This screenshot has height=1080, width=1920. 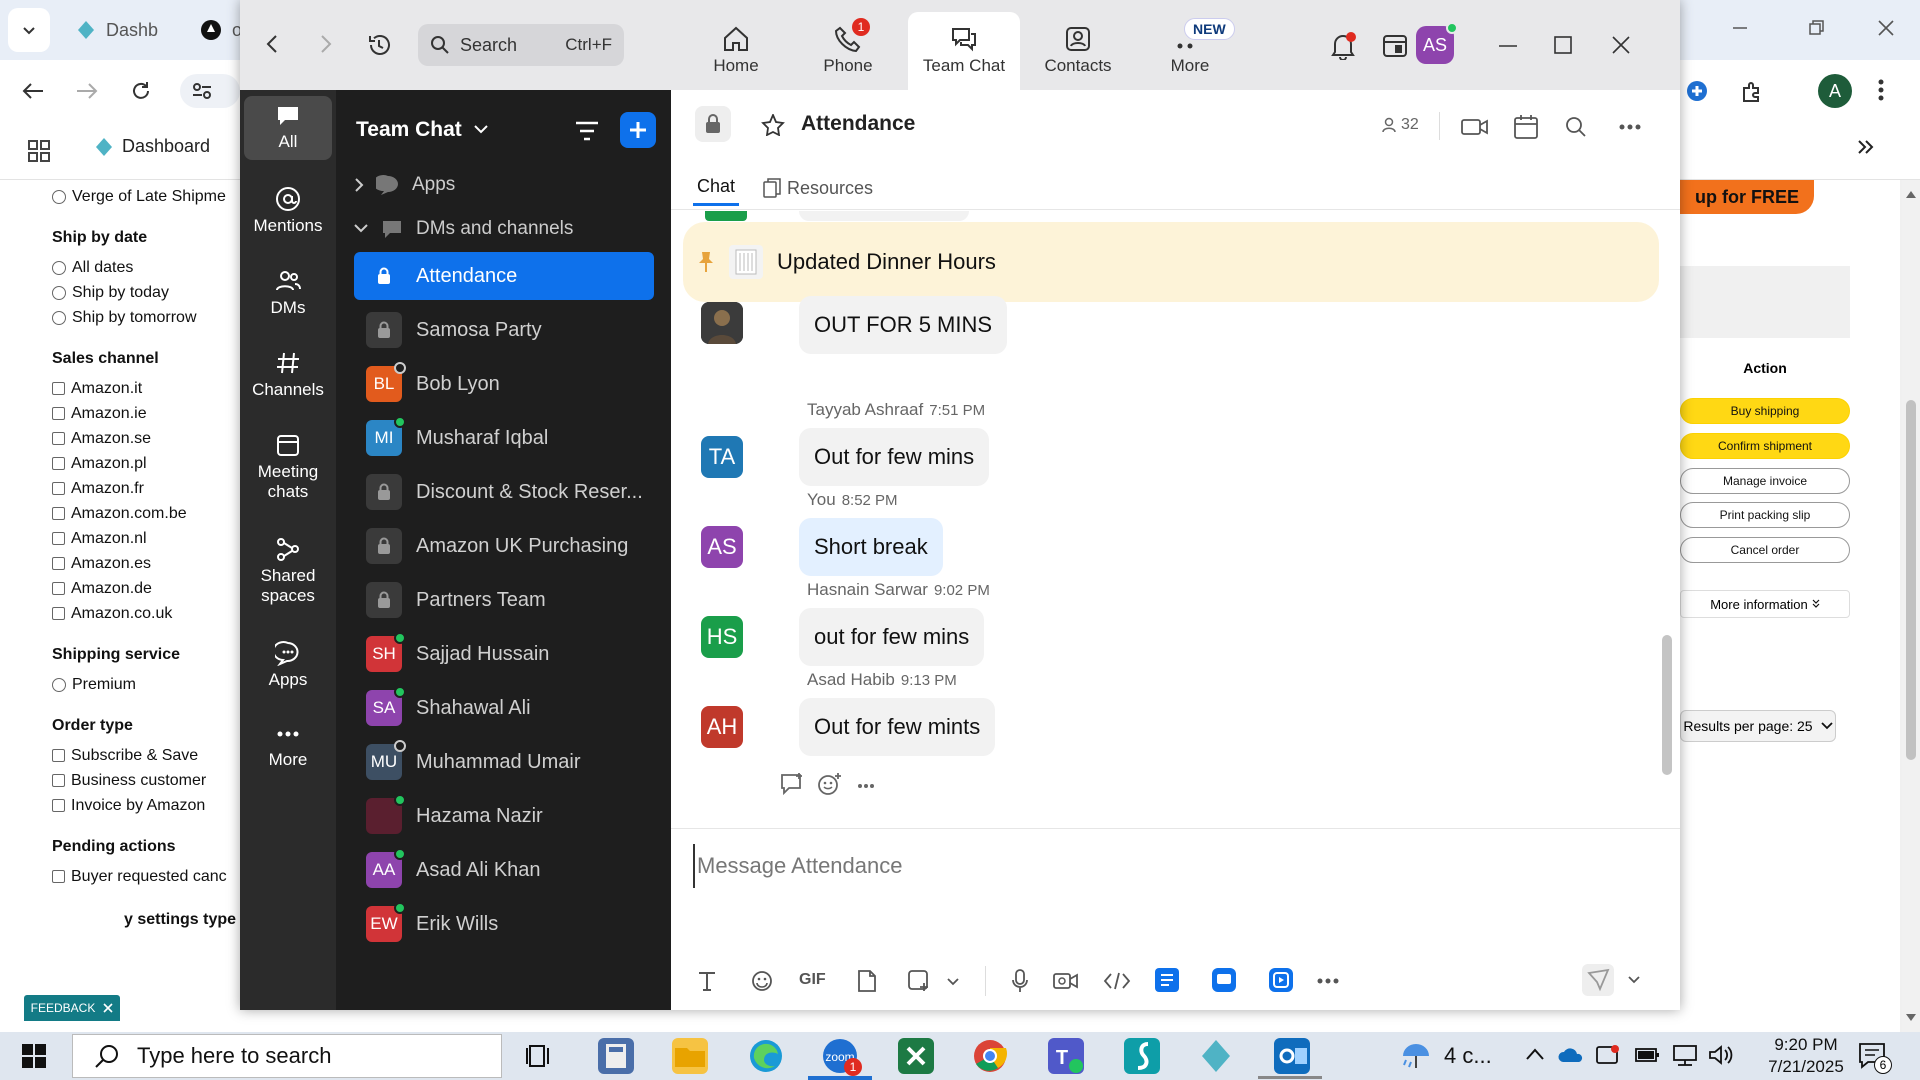 I want to click on rail-item-more: More, so click(x=288, y=746).